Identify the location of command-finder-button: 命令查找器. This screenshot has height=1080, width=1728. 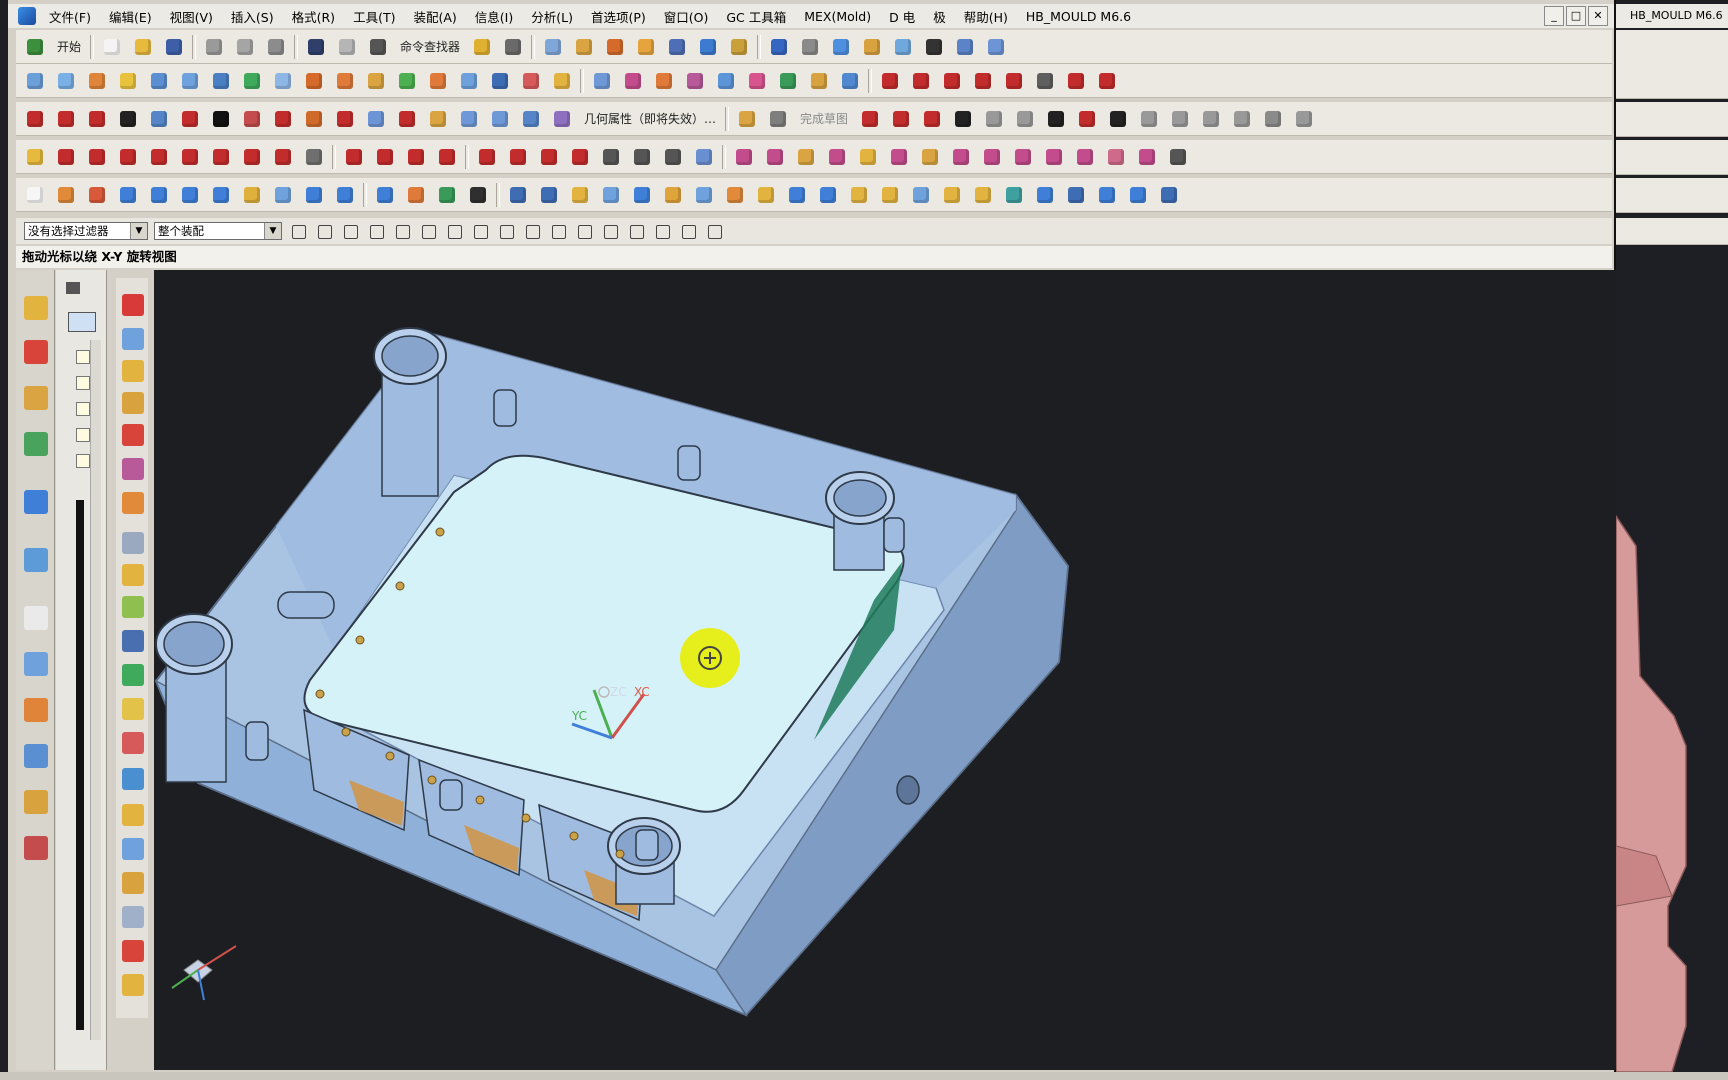
(430, 46).